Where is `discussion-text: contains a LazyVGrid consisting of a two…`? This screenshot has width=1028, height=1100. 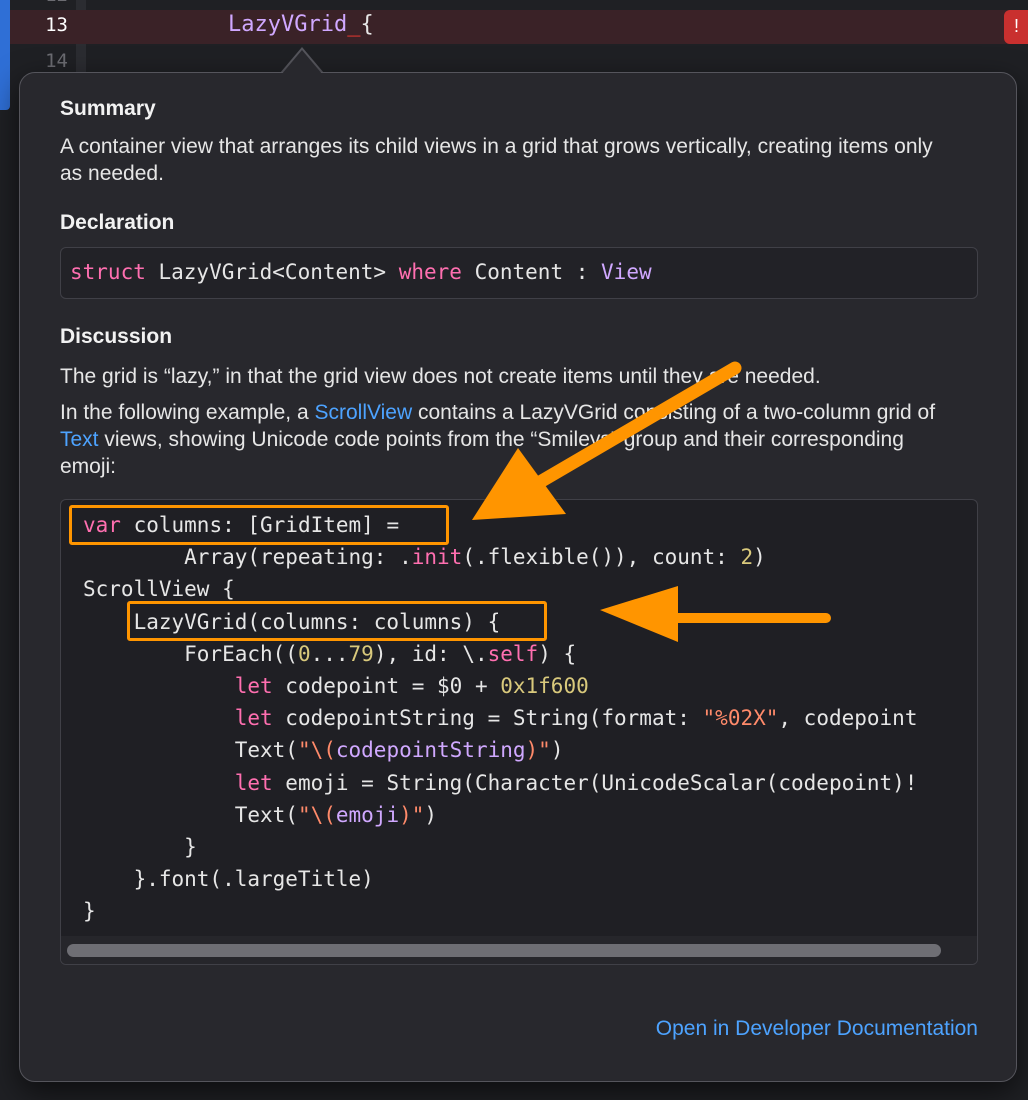 discussion-text: contains a LazyVGrid consisting of a two… is located at coordinates (674, 412).